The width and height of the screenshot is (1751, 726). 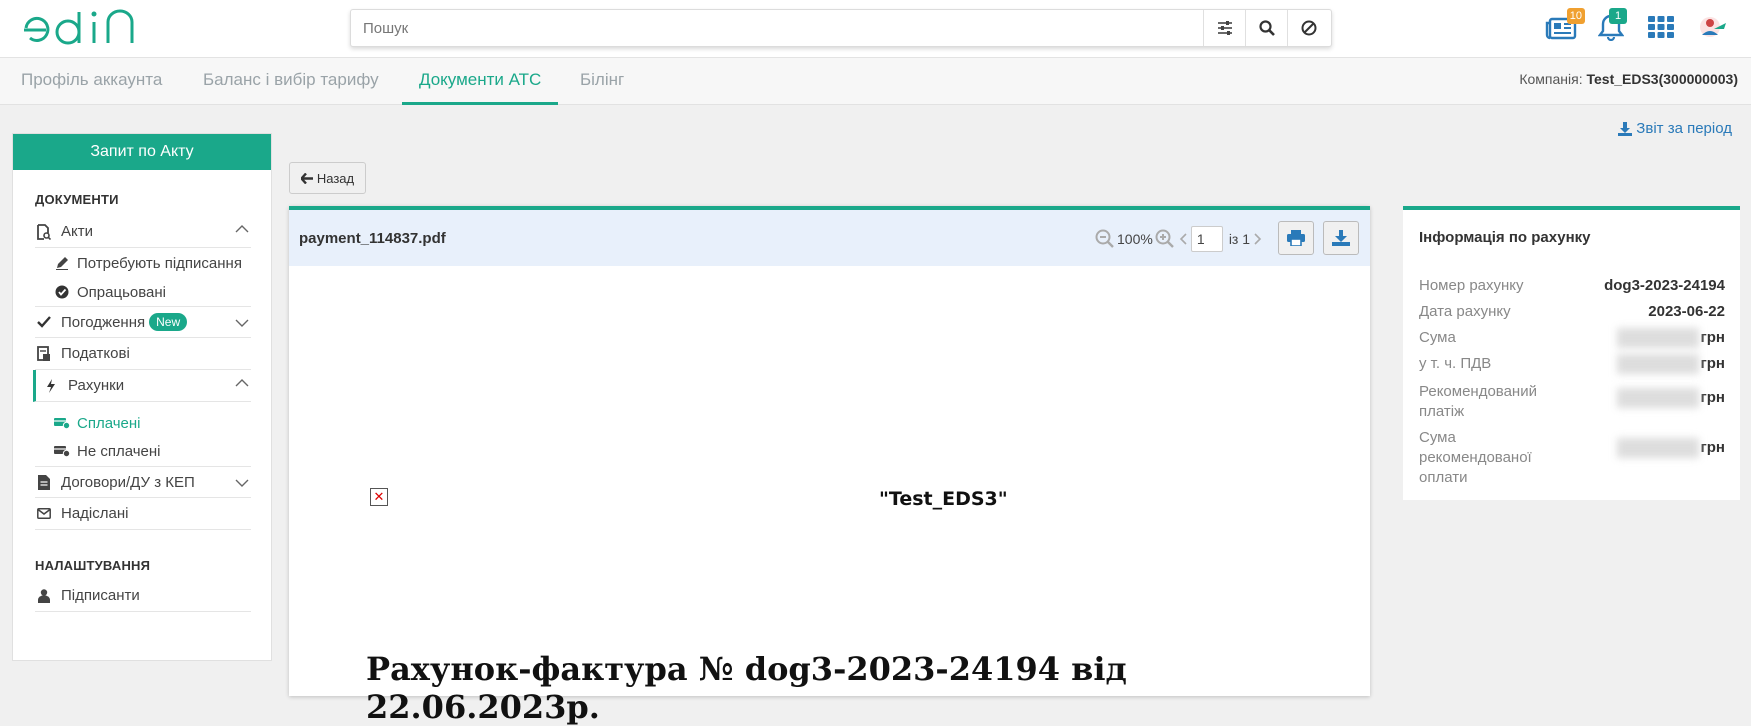 I want to click on back-button-label: Назад, so click(x=335, y=178).